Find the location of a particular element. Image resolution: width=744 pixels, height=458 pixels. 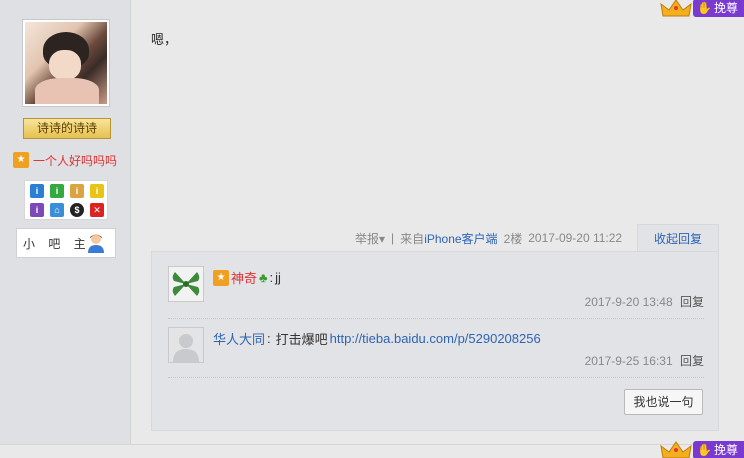

author-level: ★ 一个人好吗吗吗 is located at coordinates (65, 160).